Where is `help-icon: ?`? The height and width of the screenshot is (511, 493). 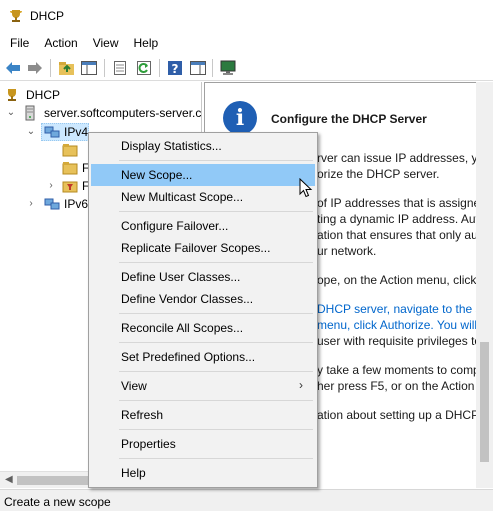
help-icon: ? is located at coordinates (175, 68).